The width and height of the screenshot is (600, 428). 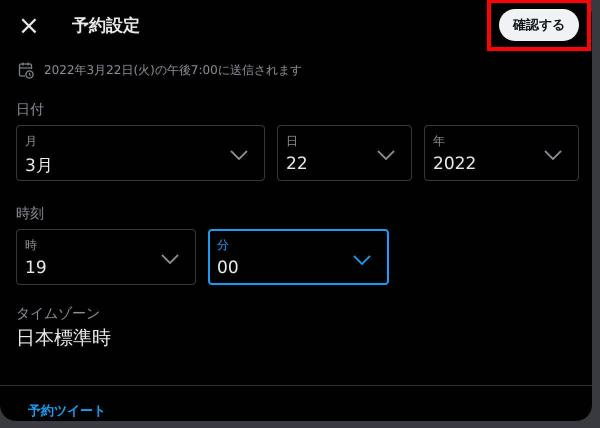 I want to click on date-label: 日付, so click(x=30, y=110).